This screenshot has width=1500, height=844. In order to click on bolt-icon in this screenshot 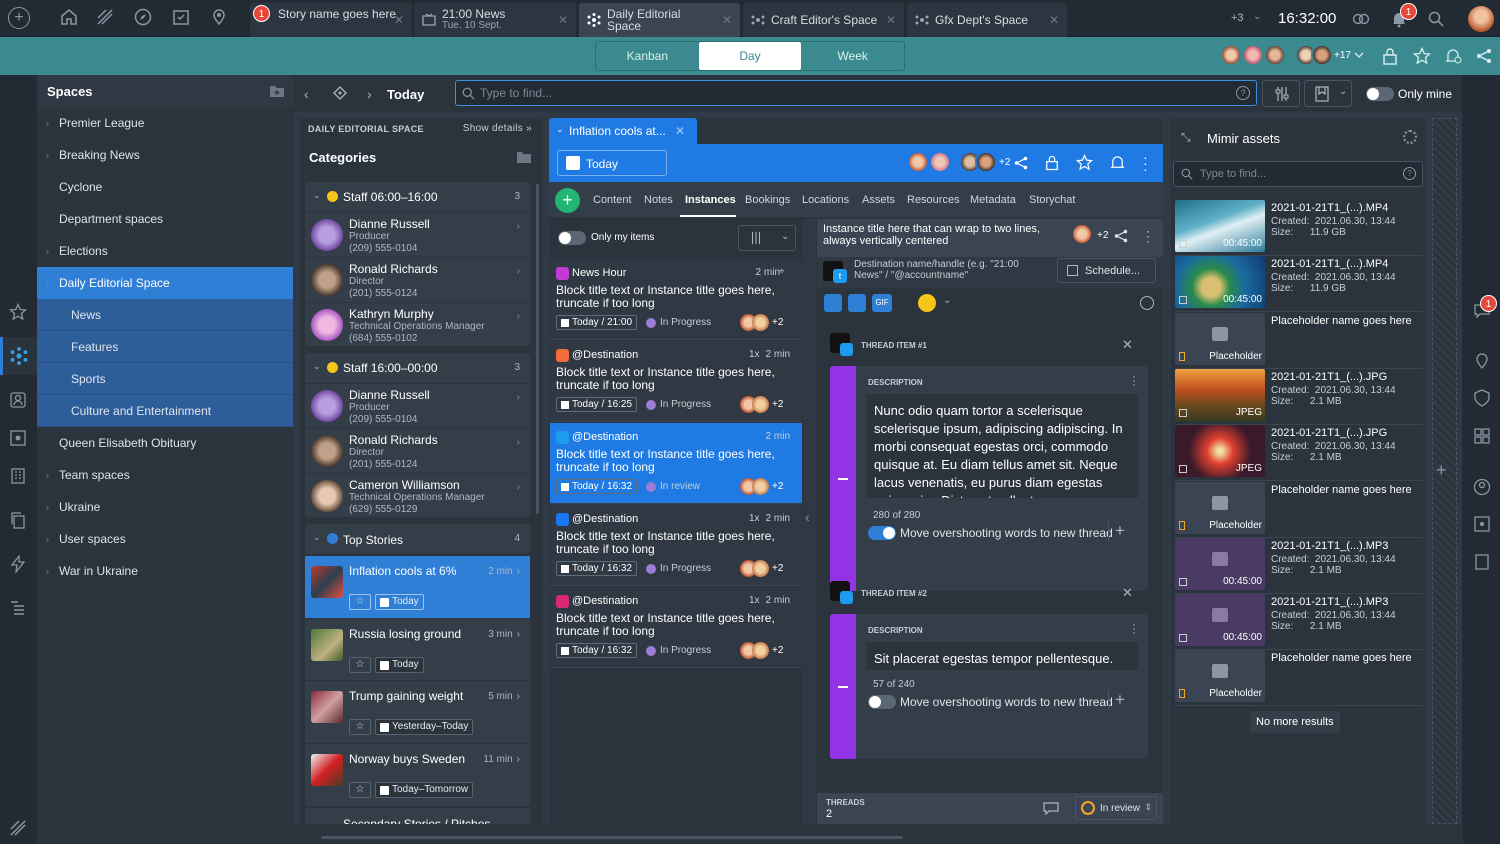, I will do `click(18, 564)`.